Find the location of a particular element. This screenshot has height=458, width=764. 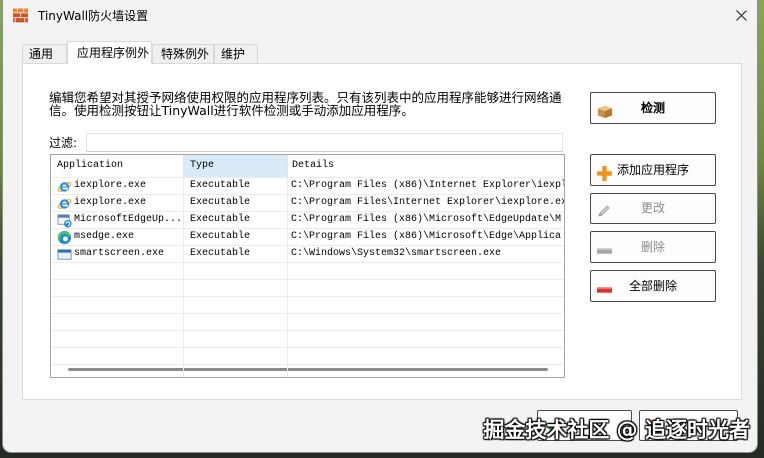

description-line-2: 信。使用检测按钮让TinyWall进行软件检测或手动添加应用程序。 is located at coordinates (231, 110).